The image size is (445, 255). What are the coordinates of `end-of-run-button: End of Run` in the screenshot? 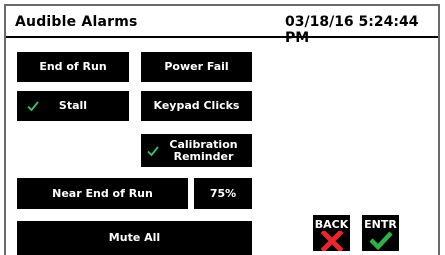 It's located at (73, 67).